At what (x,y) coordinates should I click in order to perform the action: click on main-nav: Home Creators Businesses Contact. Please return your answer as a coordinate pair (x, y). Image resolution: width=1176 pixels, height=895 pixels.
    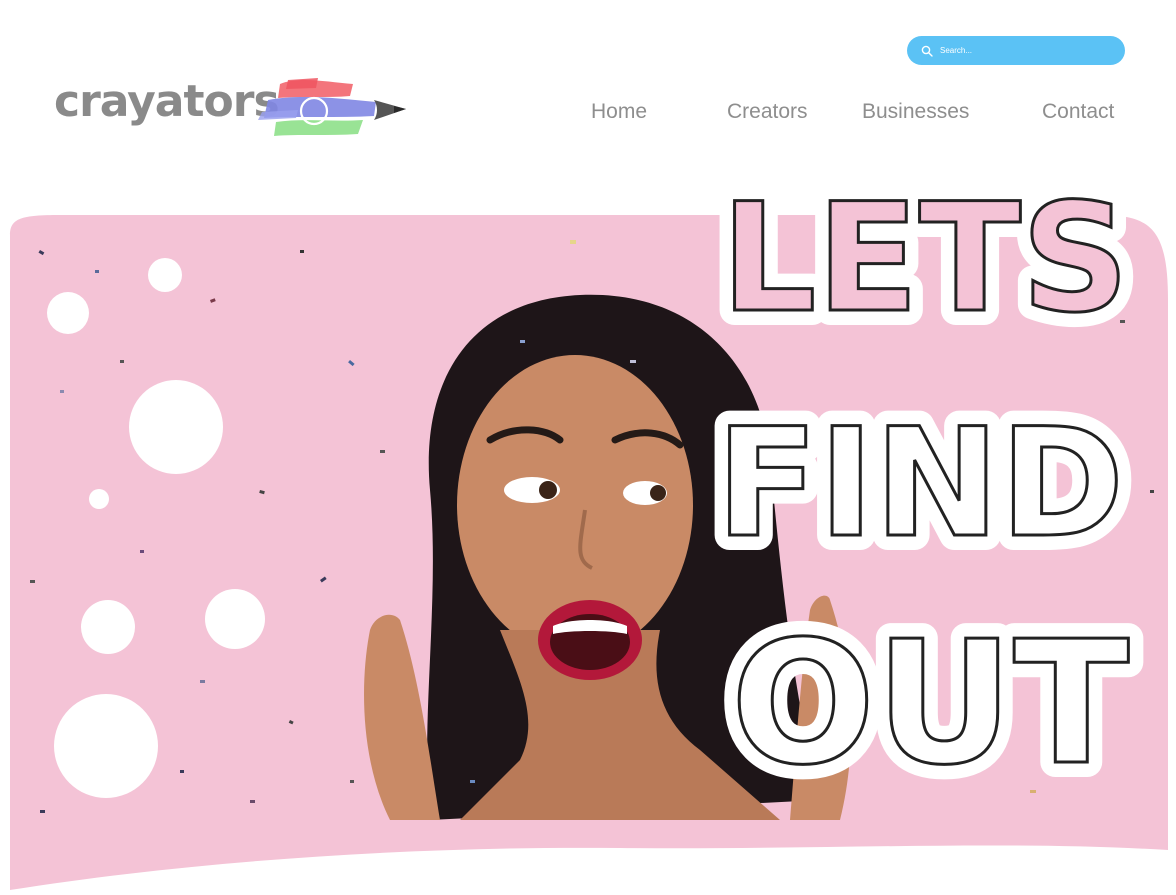
    Looking at the image, I should click on (588, 115).